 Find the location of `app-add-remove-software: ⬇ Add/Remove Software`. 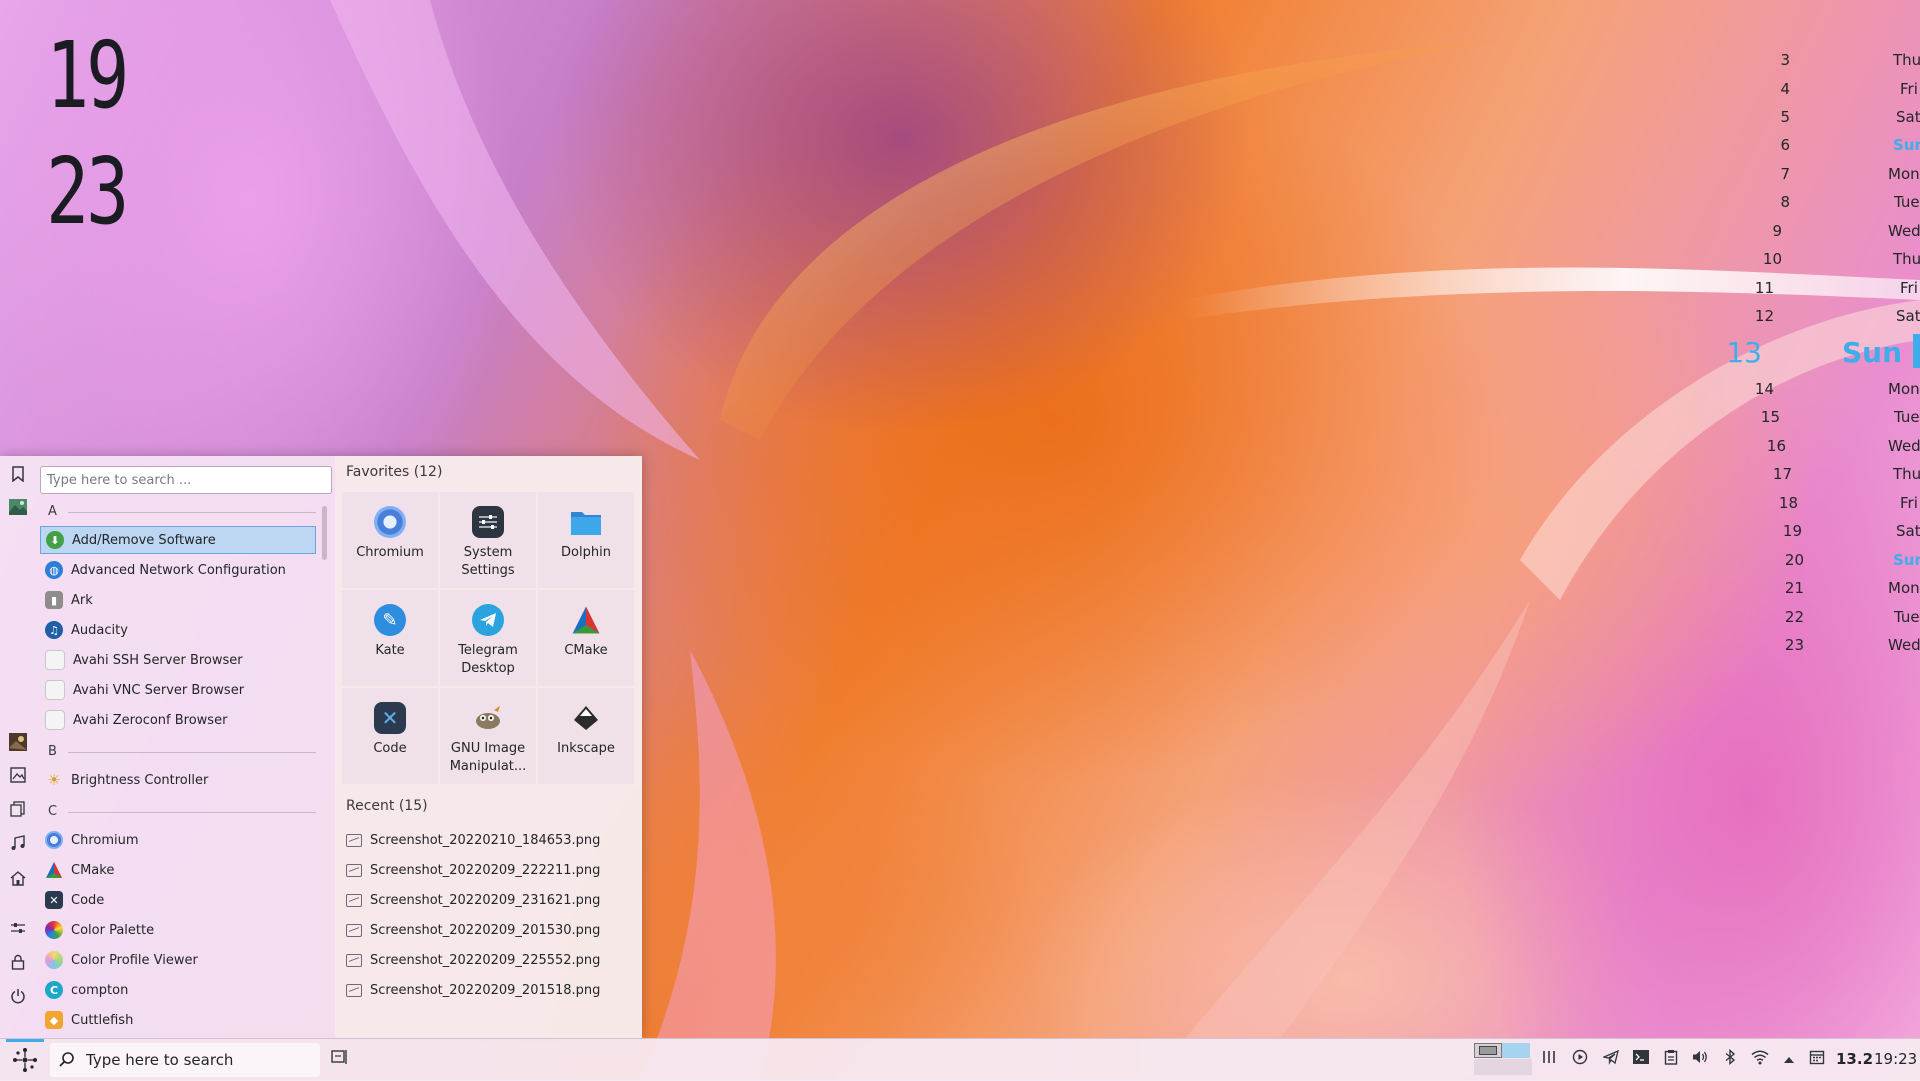

app-add-remove-software: ⬇ Add/Remove Software is located at coordinates (178, 540).